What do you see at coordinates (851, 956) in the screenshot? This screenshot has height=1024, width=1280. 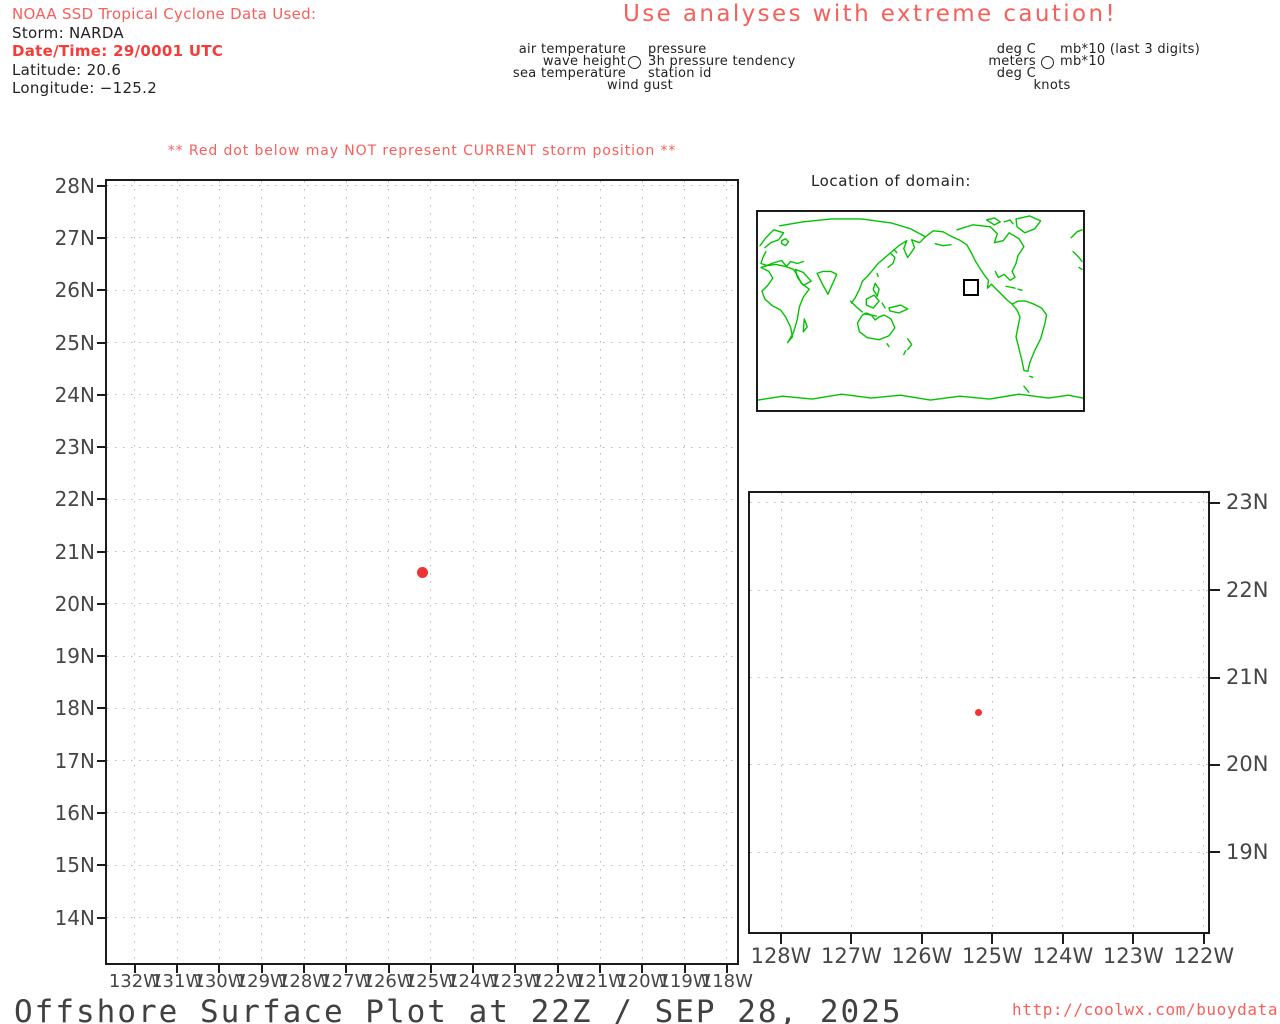 I see `longitude-tick-label: 127W` at bounding box center [851, 956].